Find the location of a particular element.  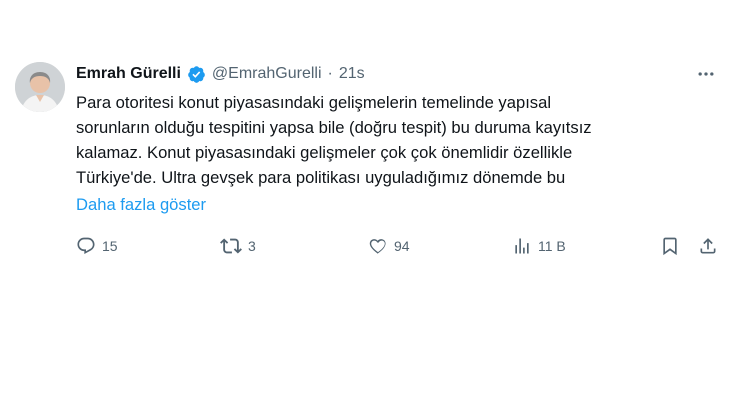

show-more-link: Daha fazla göster is located at coordinates (141, 204).